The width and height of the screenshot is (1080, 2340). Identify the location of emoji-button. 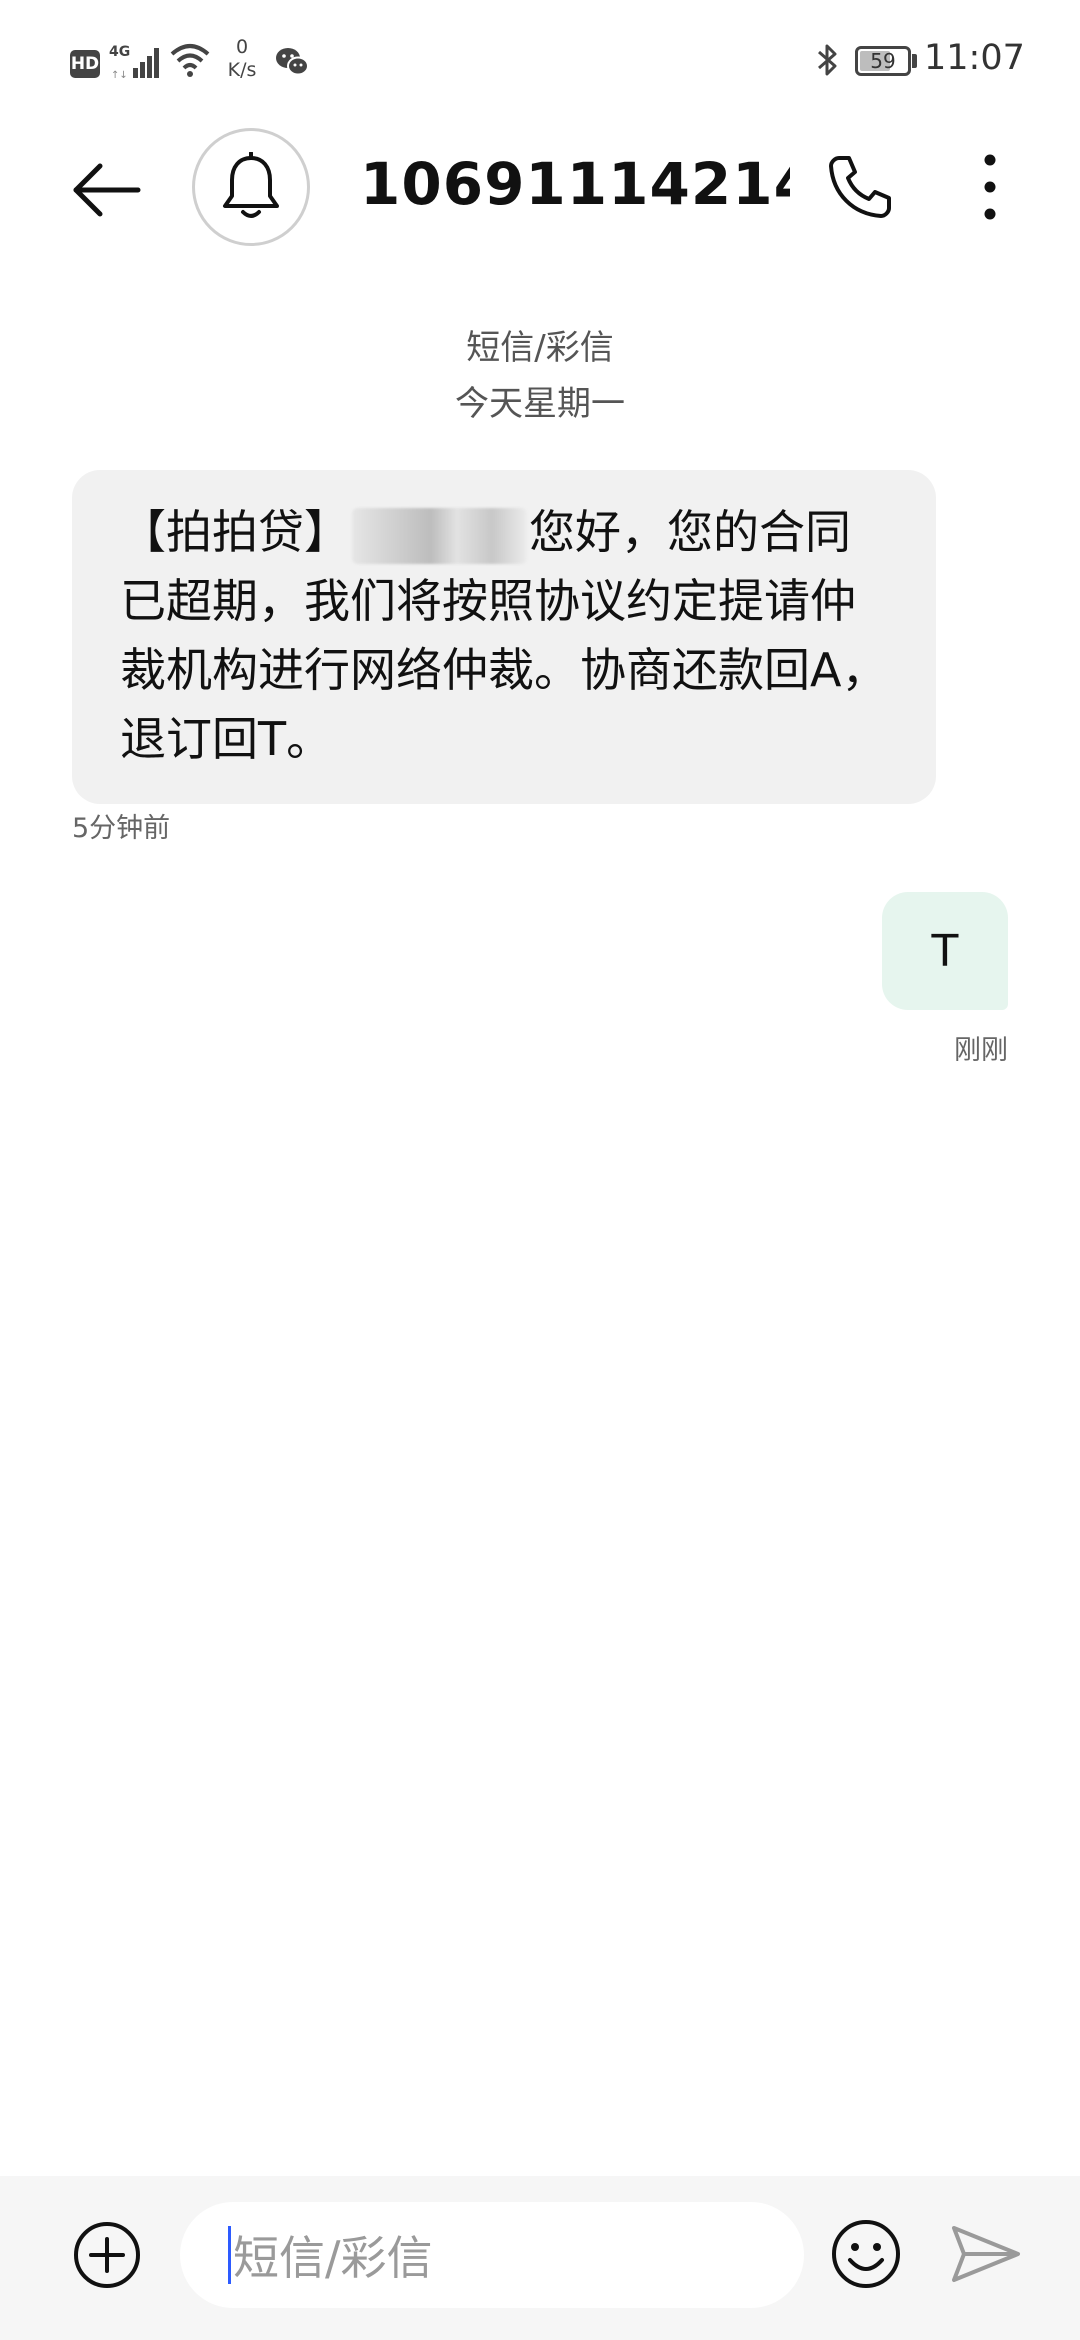
(866, 2254).